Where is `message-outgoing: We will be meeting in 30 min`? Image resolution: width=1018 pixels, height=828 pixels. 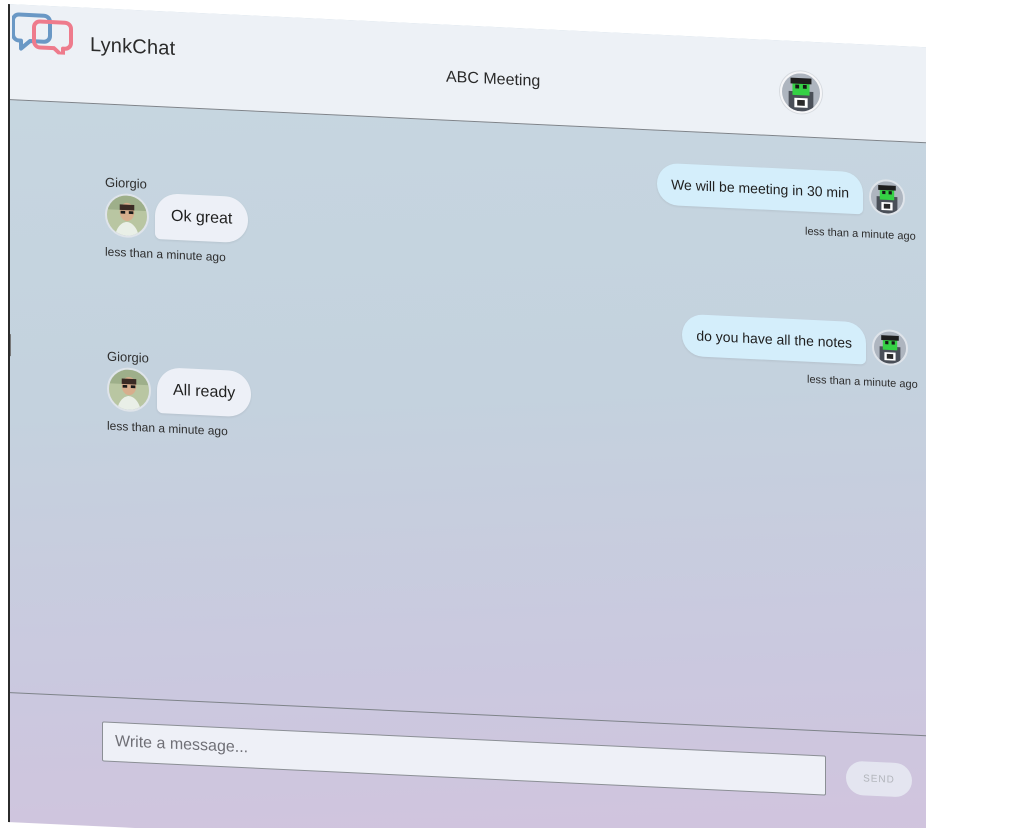
message-outgoing: We will be meeting in 30 min is located at coordinates (781, 189).